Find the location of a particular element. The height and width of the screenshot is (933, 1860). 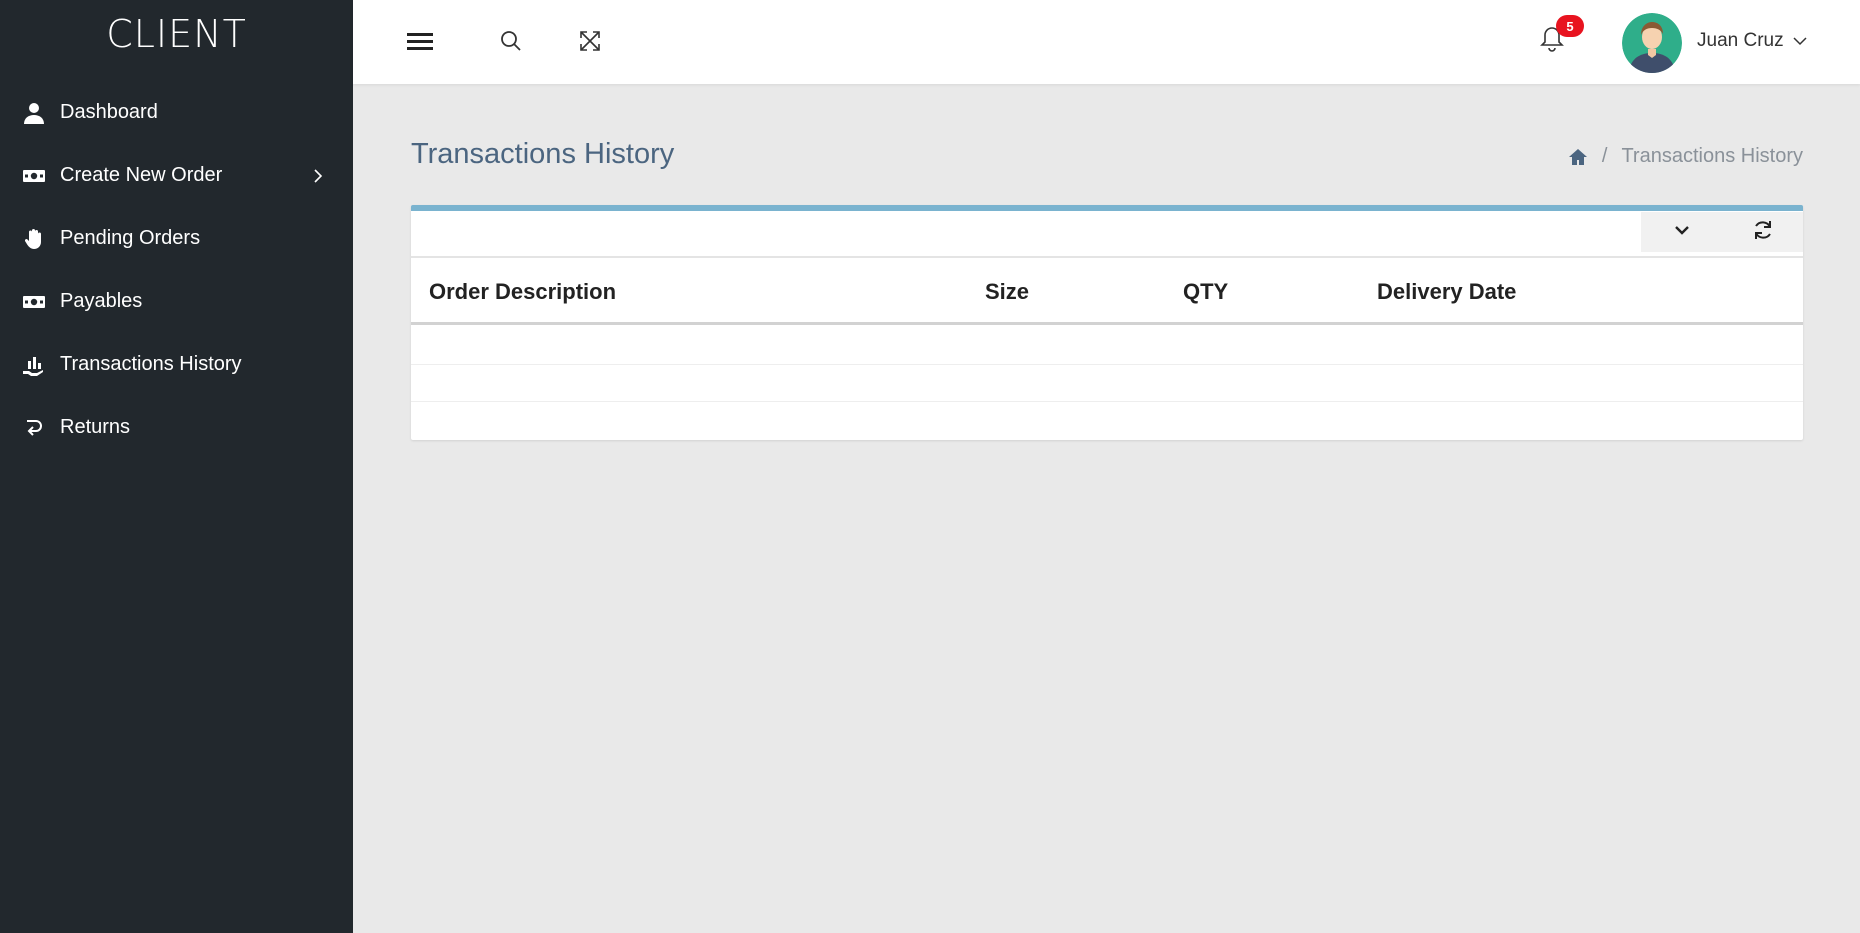

table-header: Order Description Size QTY Delivery Date is located at coordinates (1107, 292).